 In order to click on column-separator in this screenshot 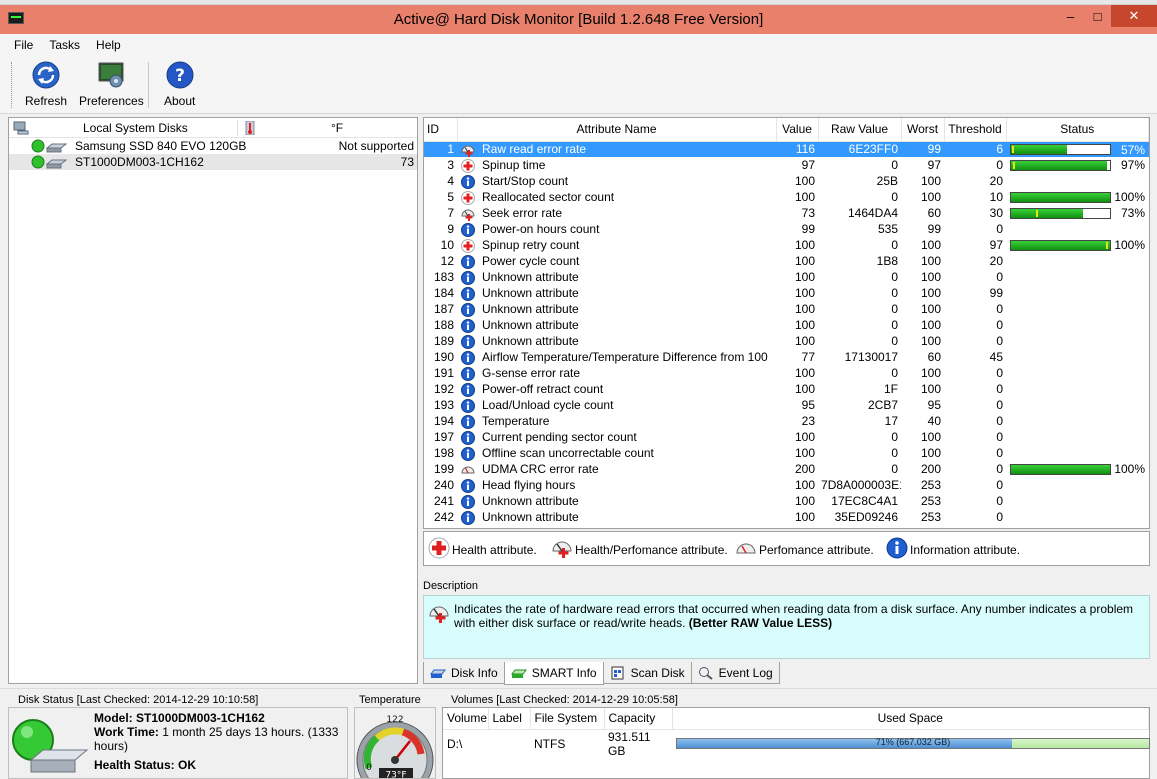, I will do `click(237, 128)`.